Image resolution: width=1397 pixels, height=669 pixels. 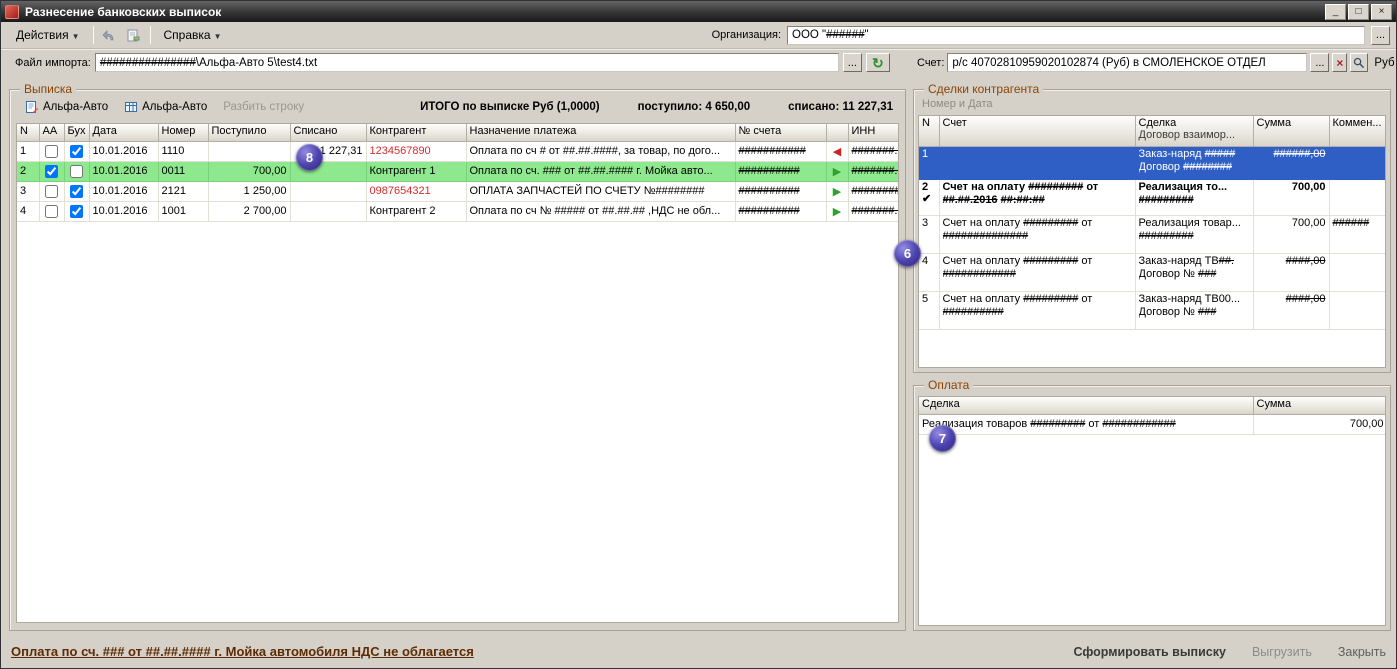 What do you see at coordinates (1291, 310) in the screenshot?
I see `sum-cell: ####,00` at bounding box center [1291, 310].